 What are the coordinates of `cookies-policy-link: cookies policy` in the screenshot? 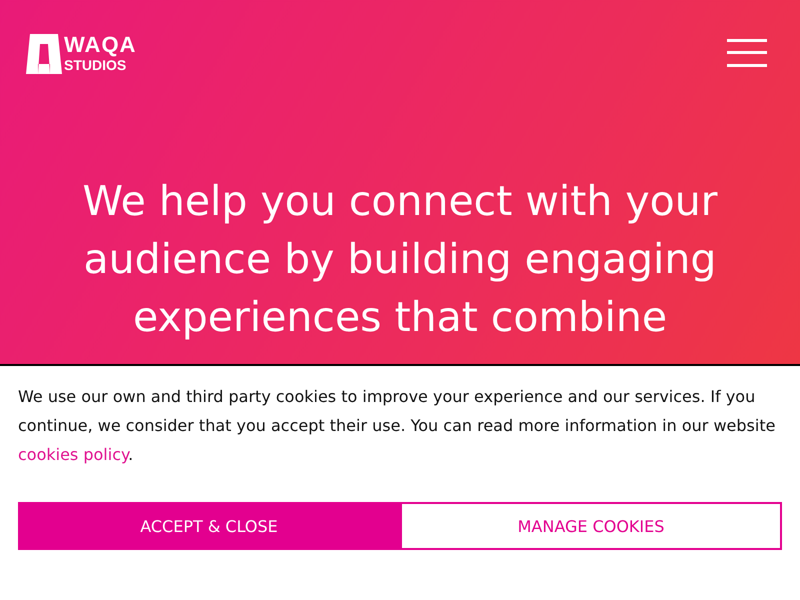 It's located at (73, 454).